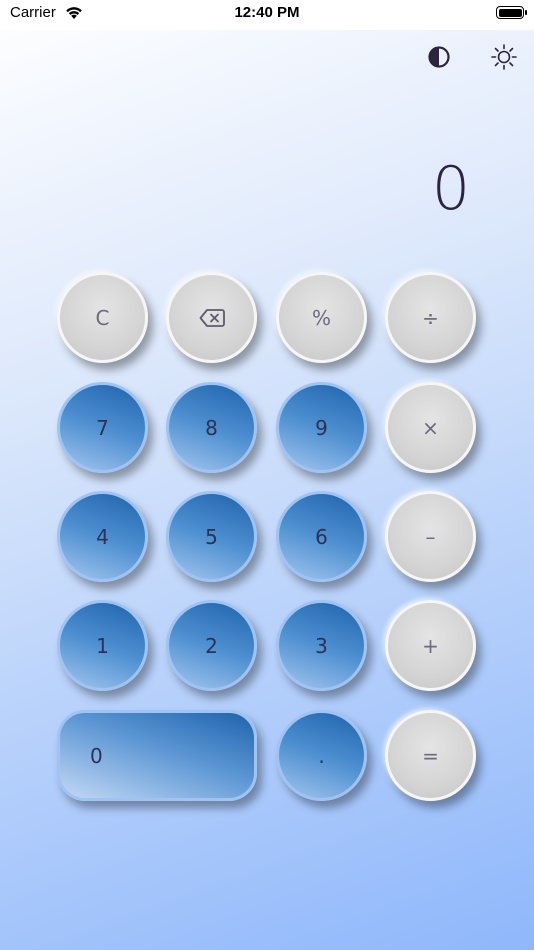 Image resolution: width=534 pixels, height=950 pixels. Describe the element at coordinates (267, 12) in the screenshot. I see `status-time: 12:40 PM` at that location.